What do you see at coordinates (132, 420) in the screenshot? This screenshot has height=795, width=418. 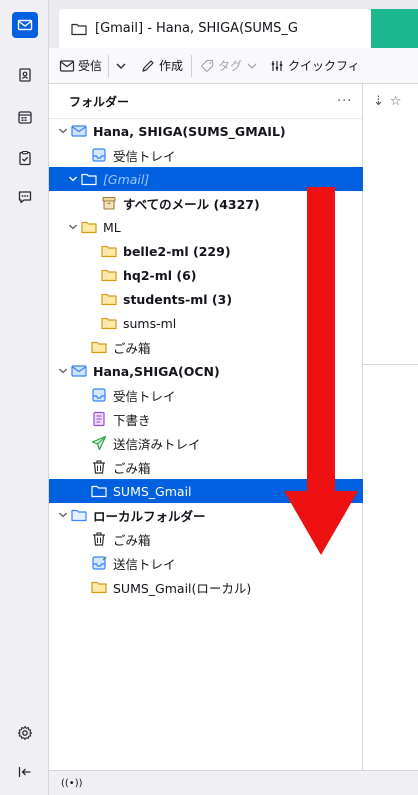 I see `folder-label: 下書き` at bounding box center [132, 420].